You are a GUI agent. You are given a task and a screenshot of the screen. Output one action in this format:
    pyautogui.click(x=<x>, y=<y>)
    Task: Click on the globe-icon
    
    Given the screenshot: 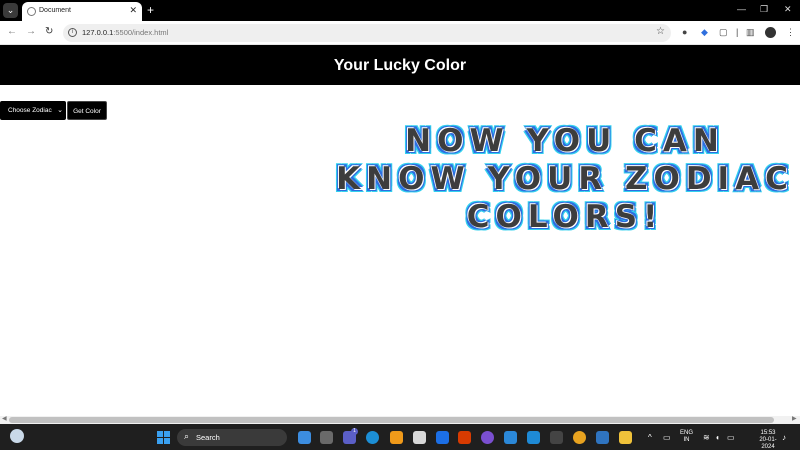 What is the action you would take?
    pyautogui.click(x=31, y=11)
    